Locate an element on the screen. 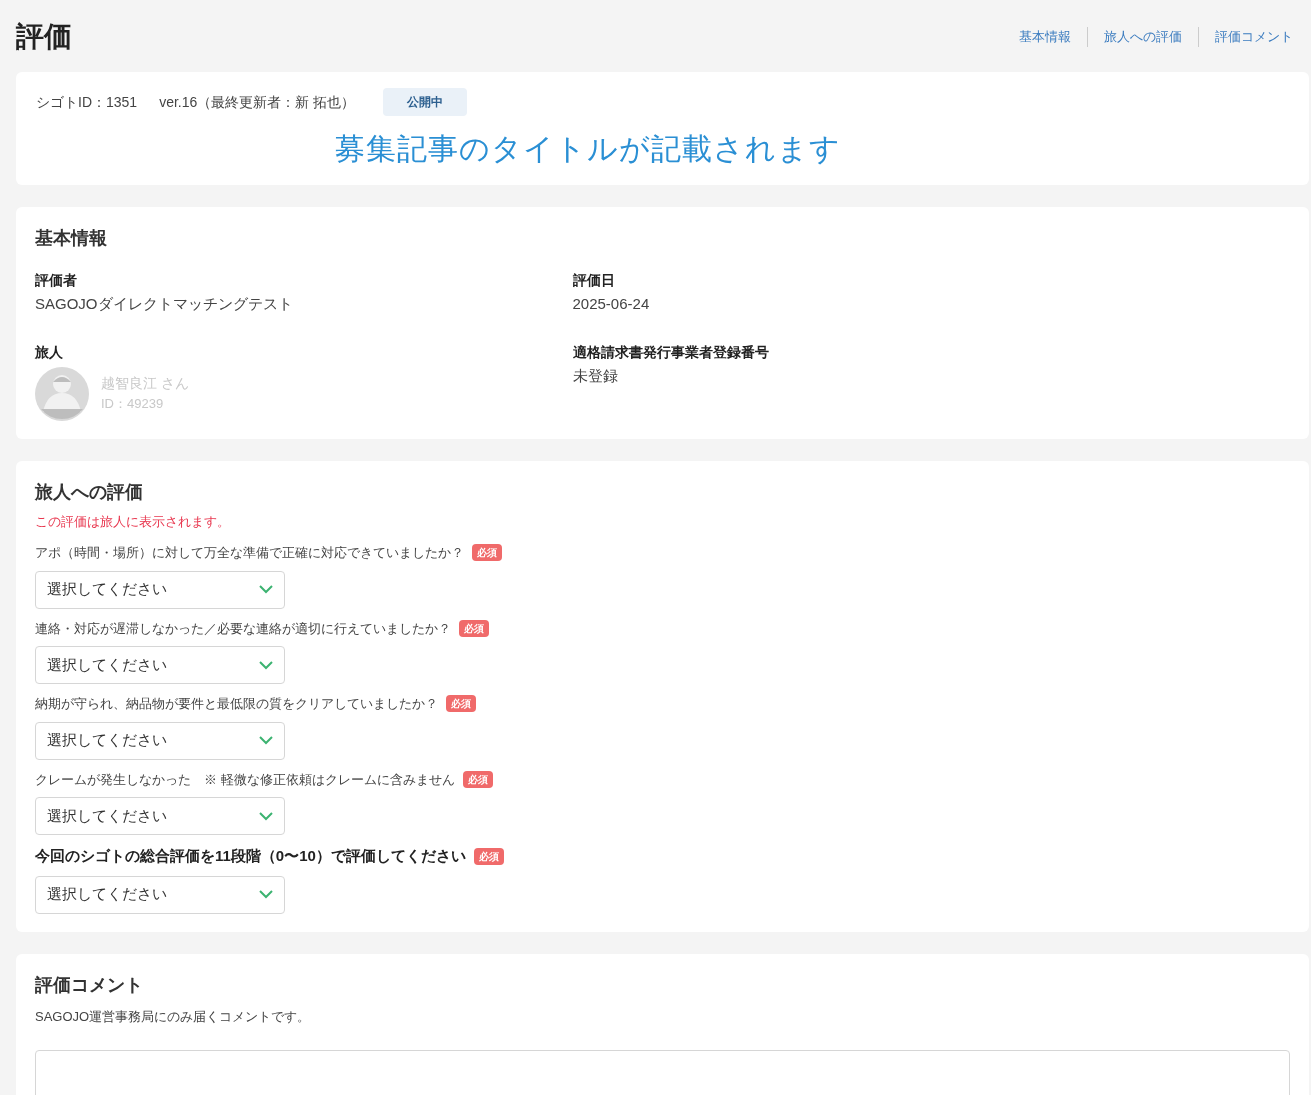 The height and width of the screenshot is (1095, 1311). anchor-link: 評価コメント is located at coordinates (1245, 37).